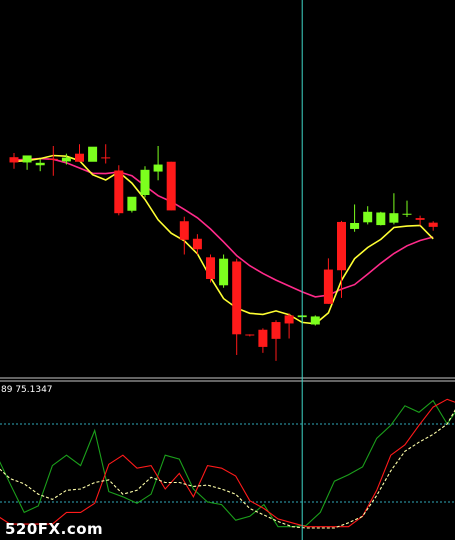 The image size is (455, 540). I want to click on indicator-label: 89 75.1347, so click(27, 390).